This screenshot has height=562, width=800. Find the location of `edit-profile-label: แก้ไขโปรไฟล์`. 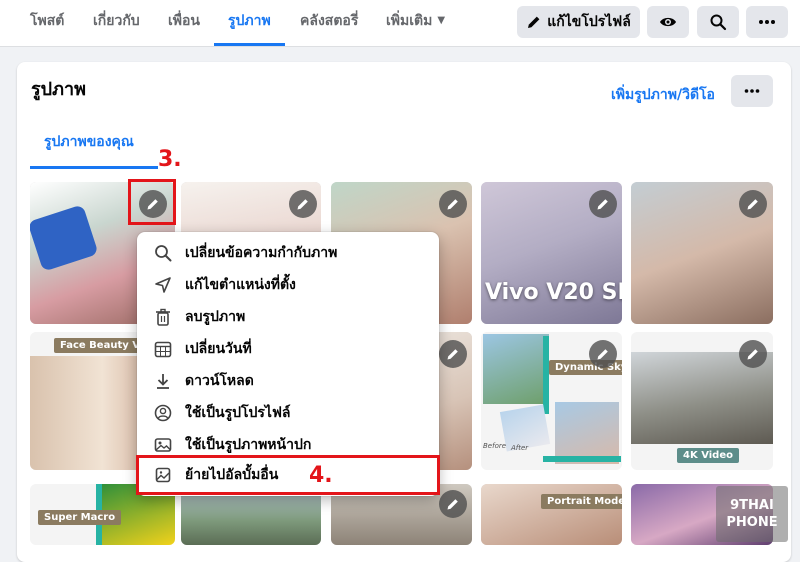

edit-profile-label: แก้ไขโปรไฟล์ is located at coordinates (589, 22).